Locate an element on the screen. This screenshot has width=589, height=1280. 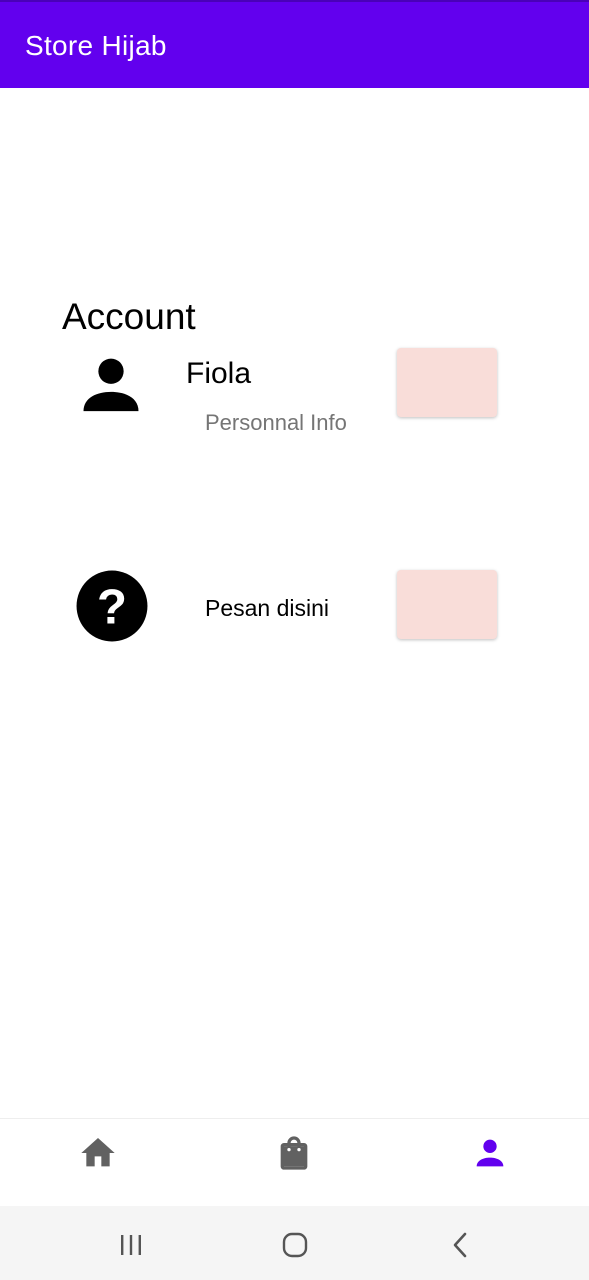
account-nav-person-icon is located at coordinates (490, 1153).